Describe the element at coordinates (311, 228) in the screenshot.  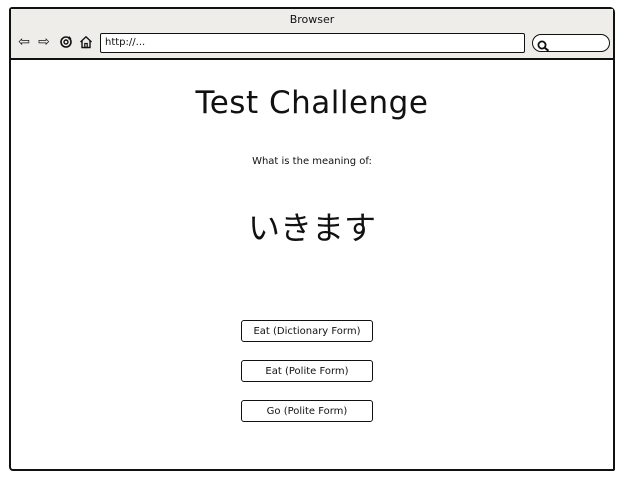
I see `question-word: いきます` at that location.